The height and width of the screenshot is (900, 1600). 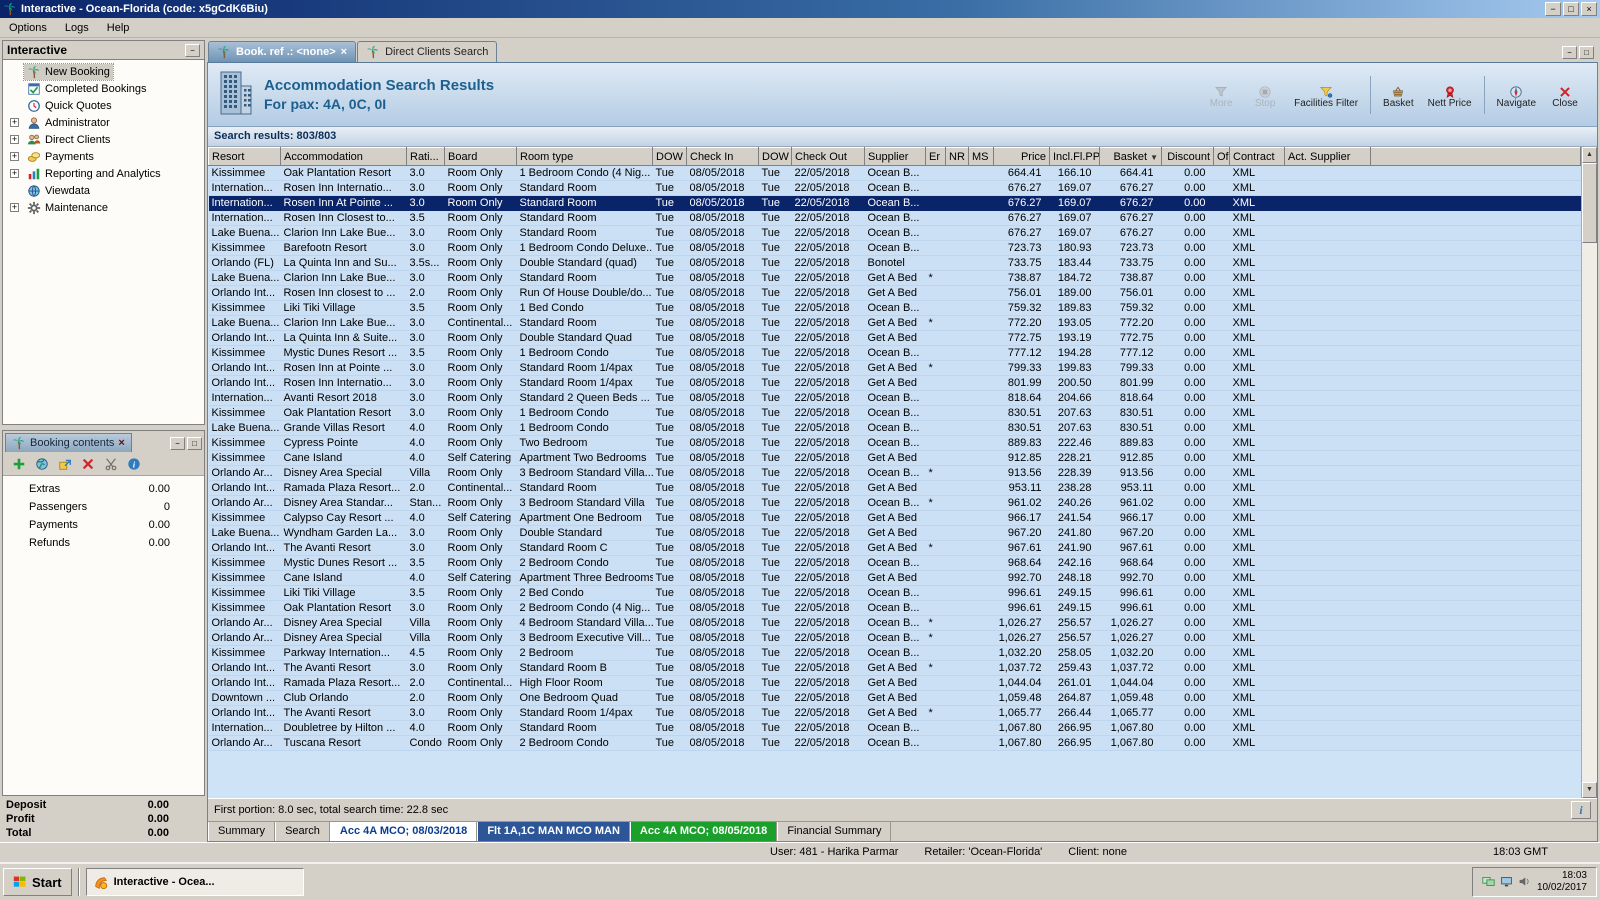 I want to click on nett-price-button: Nett Price, so click(x=1450, y=95).